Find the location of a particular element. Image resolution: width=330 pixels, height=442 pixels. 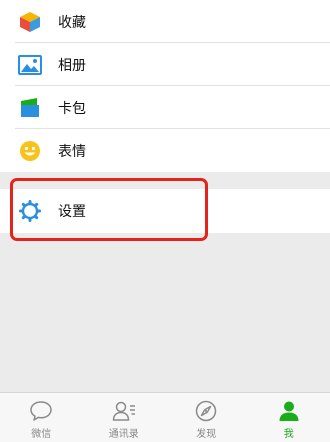

menu-item-emoji: 表情 is located at coordinates (165, 150).